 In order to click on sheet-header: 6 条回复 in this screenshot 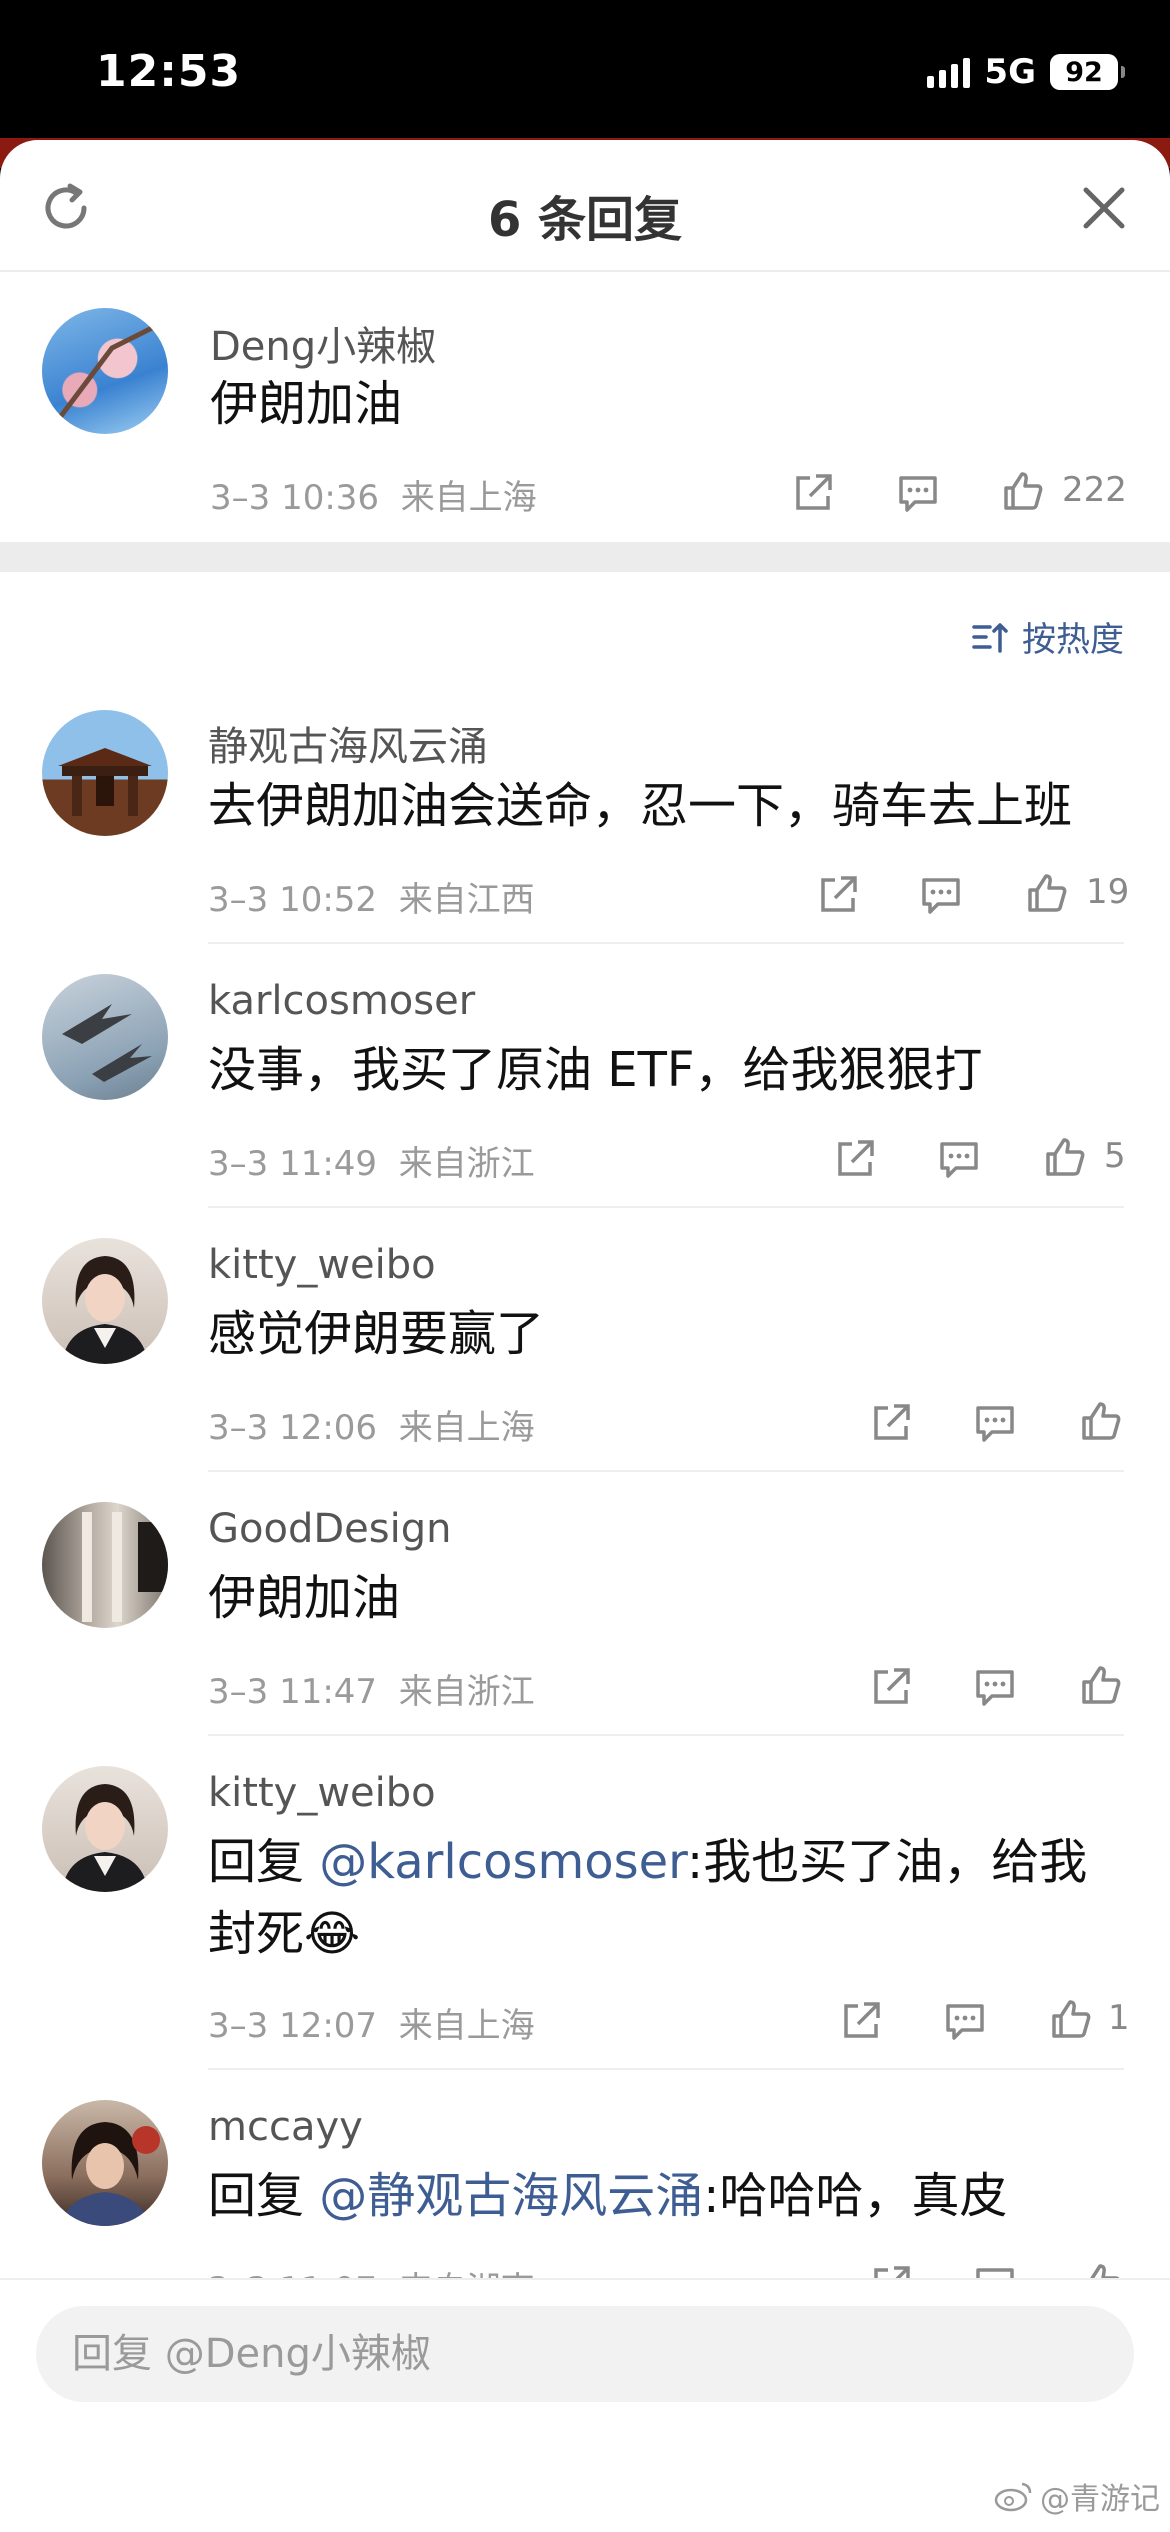, I will do `click(585, 206)`.